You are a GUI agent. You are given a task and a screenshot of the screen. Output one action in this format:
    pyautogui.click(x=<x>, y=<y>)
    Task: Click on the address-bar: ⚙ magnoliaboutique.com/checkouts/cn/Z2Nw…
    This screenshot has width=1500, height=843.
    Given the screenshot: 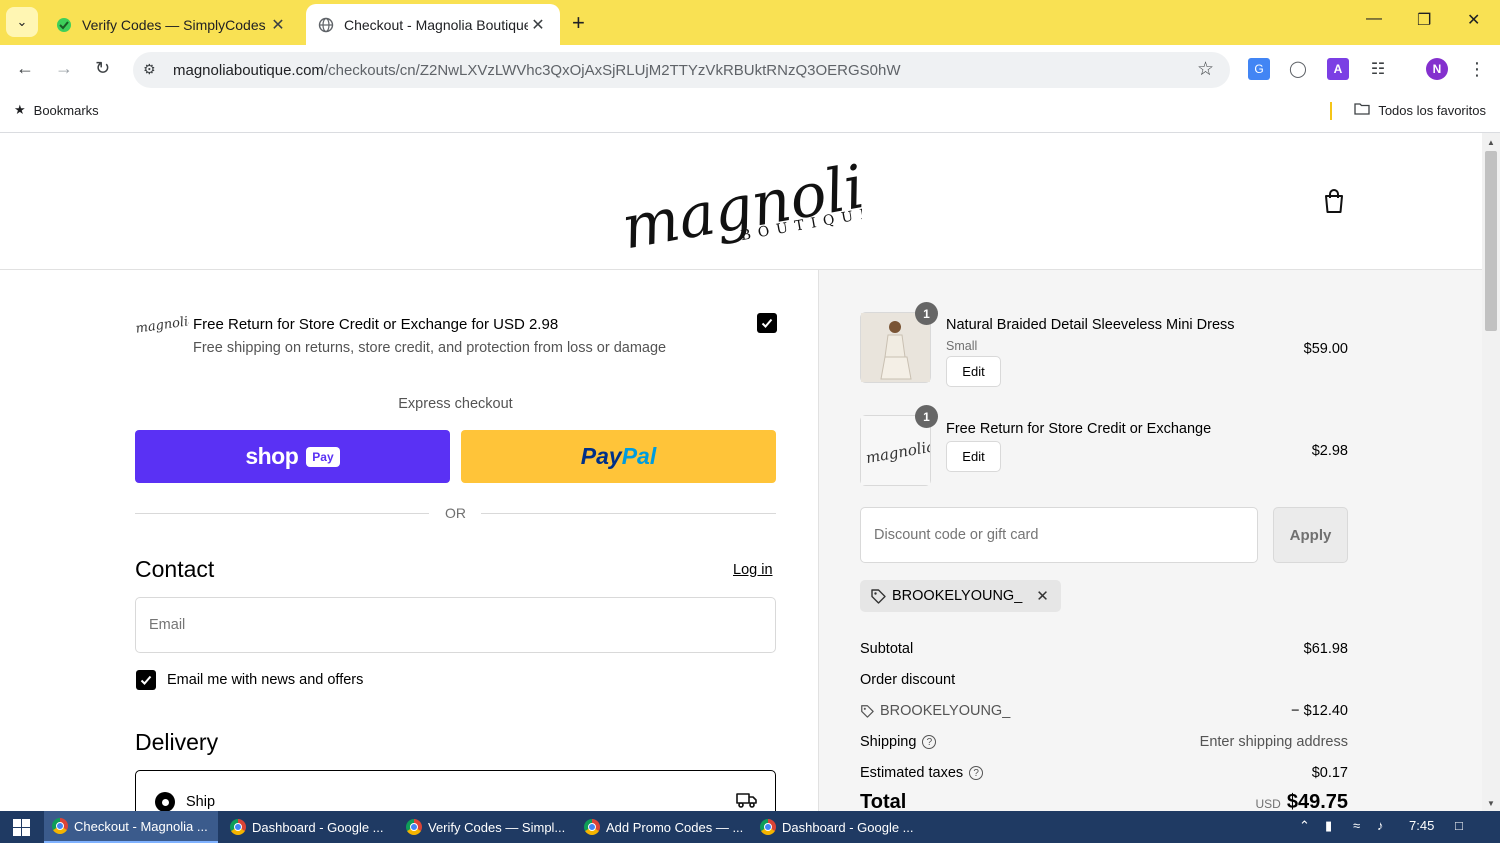 What is the action you would take?
    pyautogui.click(x=681, y=70)
    